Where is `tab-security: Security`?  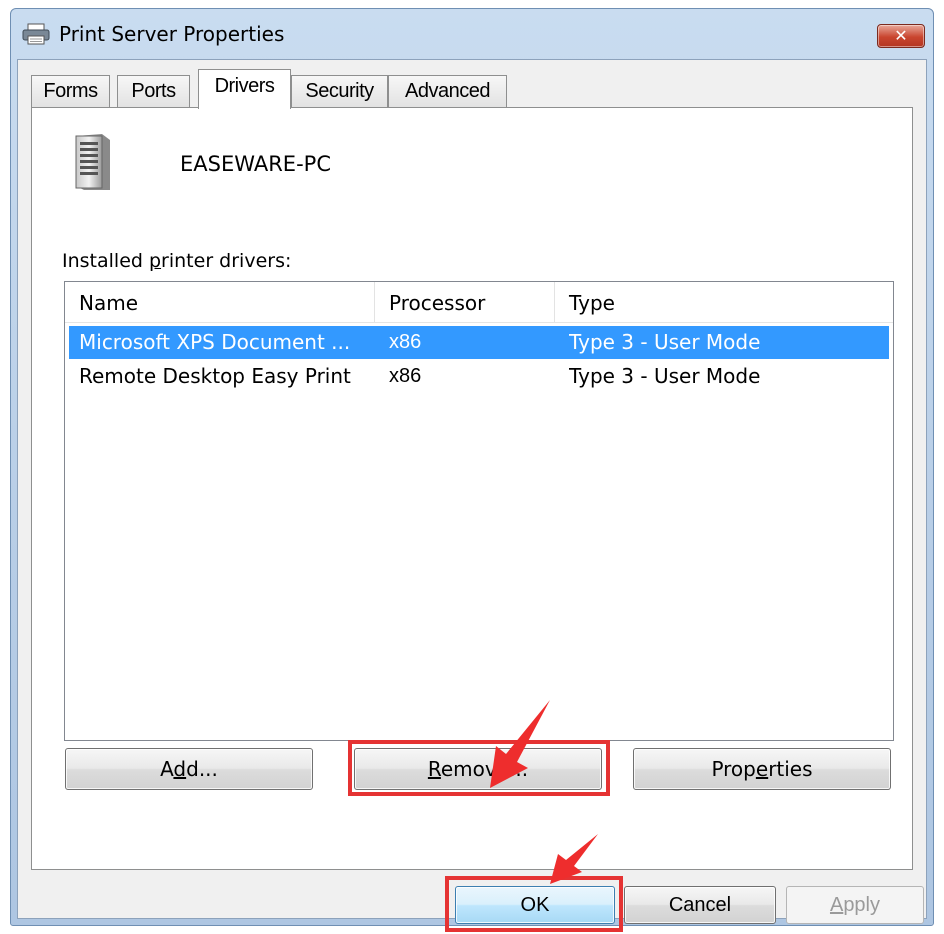
tab-security: Security is located at coordinates (339, 91).